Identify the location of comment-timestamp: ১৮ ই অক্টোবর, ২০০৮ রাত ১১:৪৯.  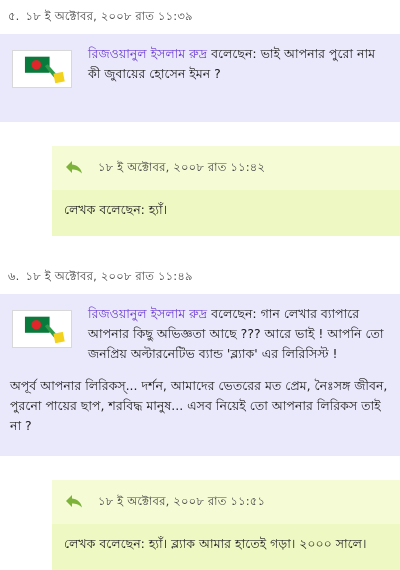
(109, 277).